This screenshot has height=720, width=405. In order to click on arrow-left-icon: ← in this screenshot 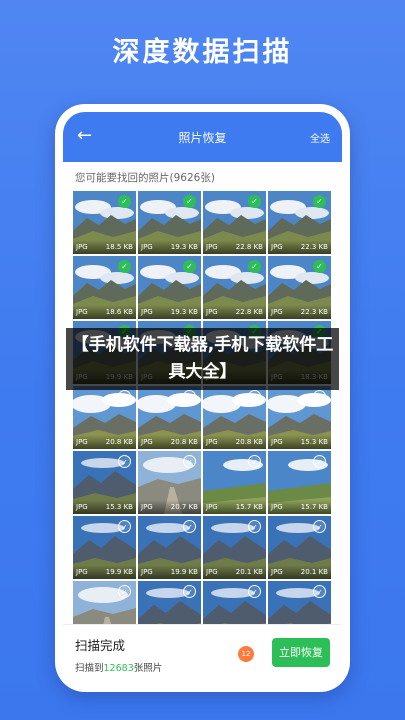, I will do `click(84, 136)`.